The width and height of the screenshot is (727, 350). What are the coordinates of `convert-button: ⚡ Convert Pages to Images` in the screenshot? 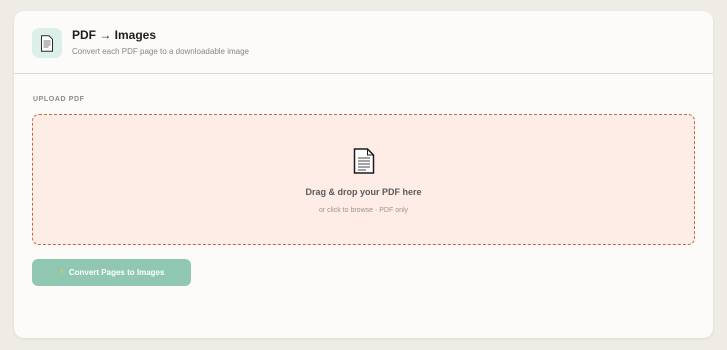 It's located at (111, 272).